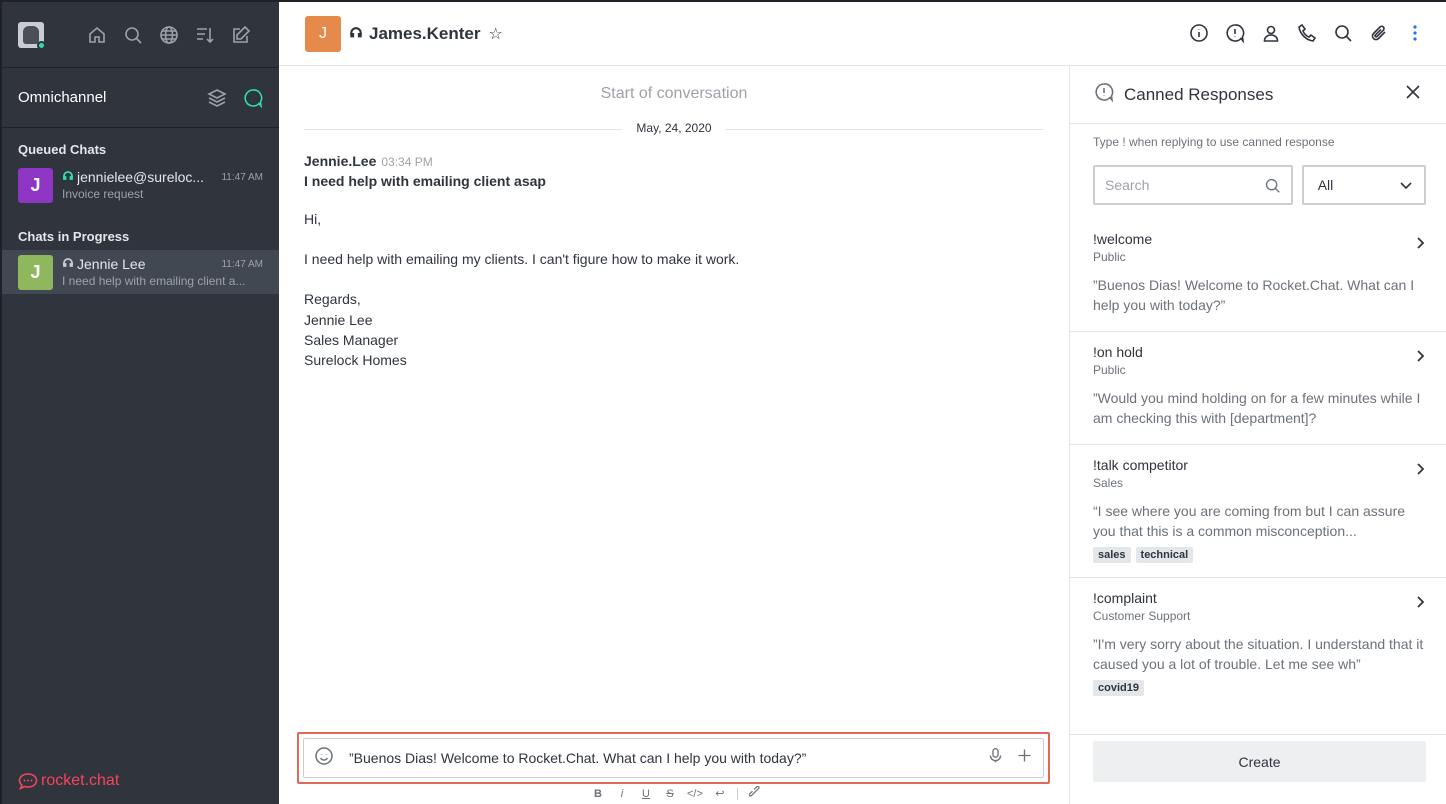 Image resolution: width=1446 pixels, height=804 pixels. What do you see at coordinates (1164, 555) in the screenshot?
I see `response-tag: technical` at bounding box center [1164, 555].